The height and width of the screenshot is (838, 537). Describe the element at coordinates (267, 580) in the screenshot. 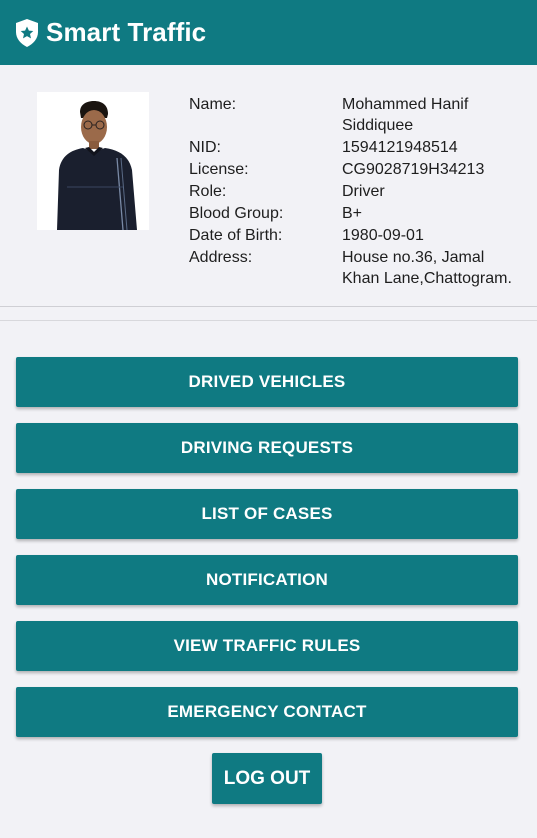

I see `notification-button: NOTIFICATION` at that location.